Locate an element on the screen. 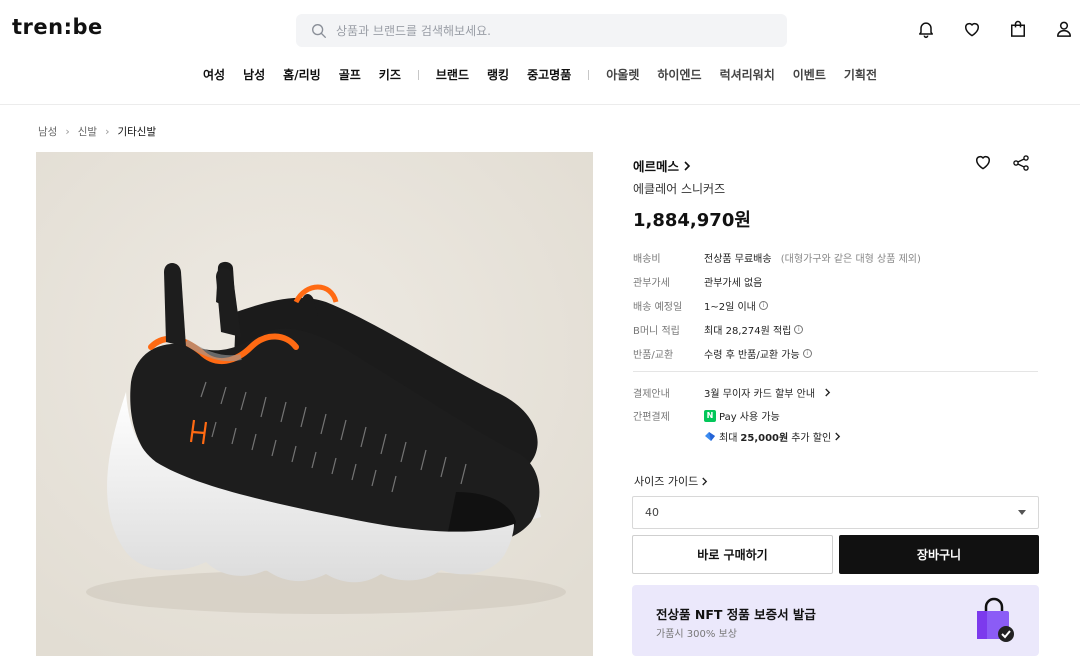 The image size is (1080, 656). nft-banner: 전상품 NFT 정품 보증서 발급 가품시 300% 보상 is located at coordinates (835, 620).